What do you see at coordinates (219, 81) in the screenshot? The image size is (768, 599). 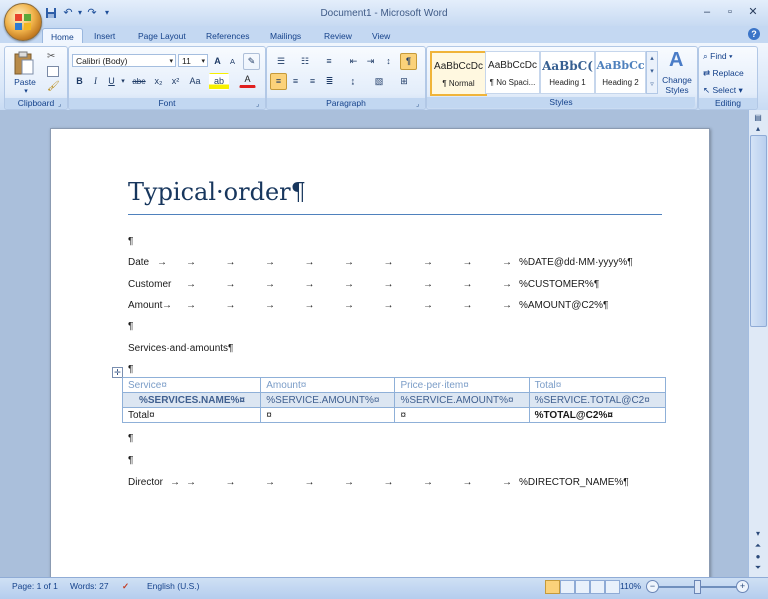 I see `highlight-color-icon: ab` at bounding box center [219, 81].